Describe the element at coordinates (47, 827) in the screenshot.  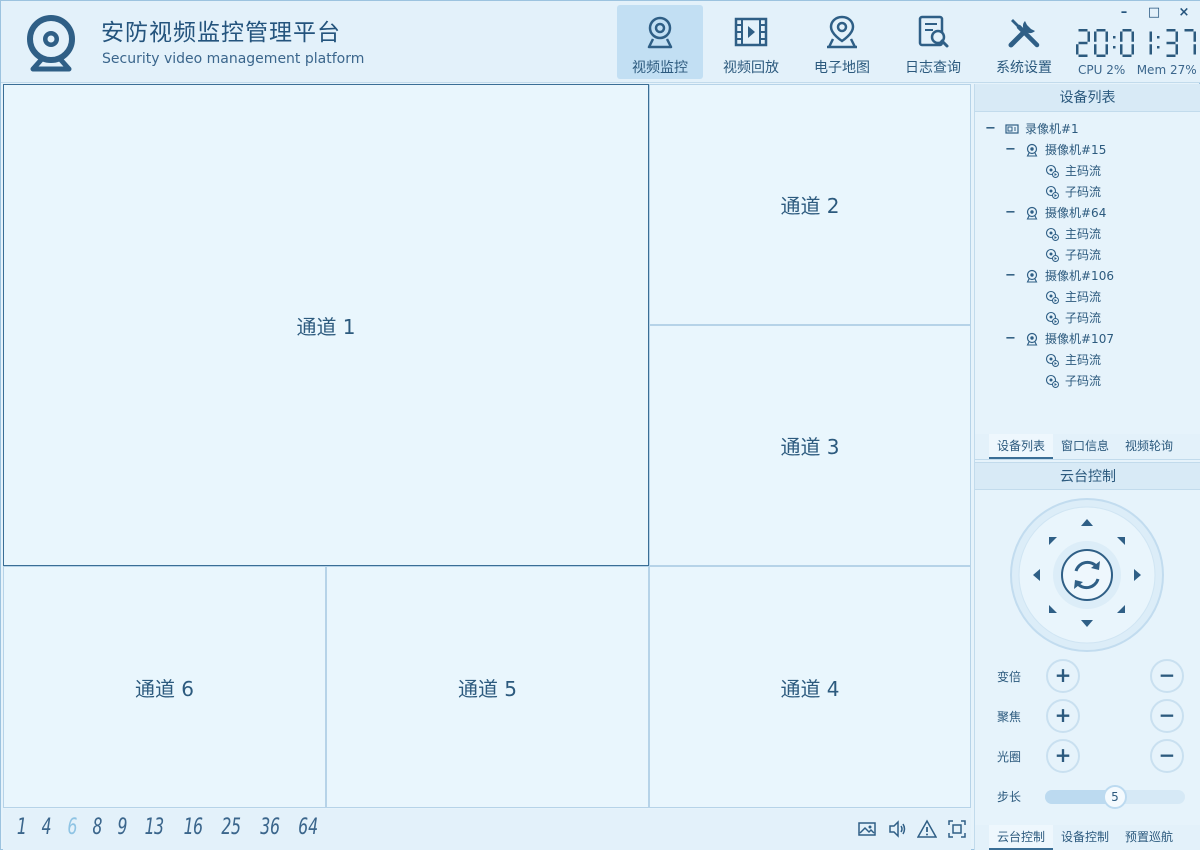
I see `layout-option: 4` at that location.